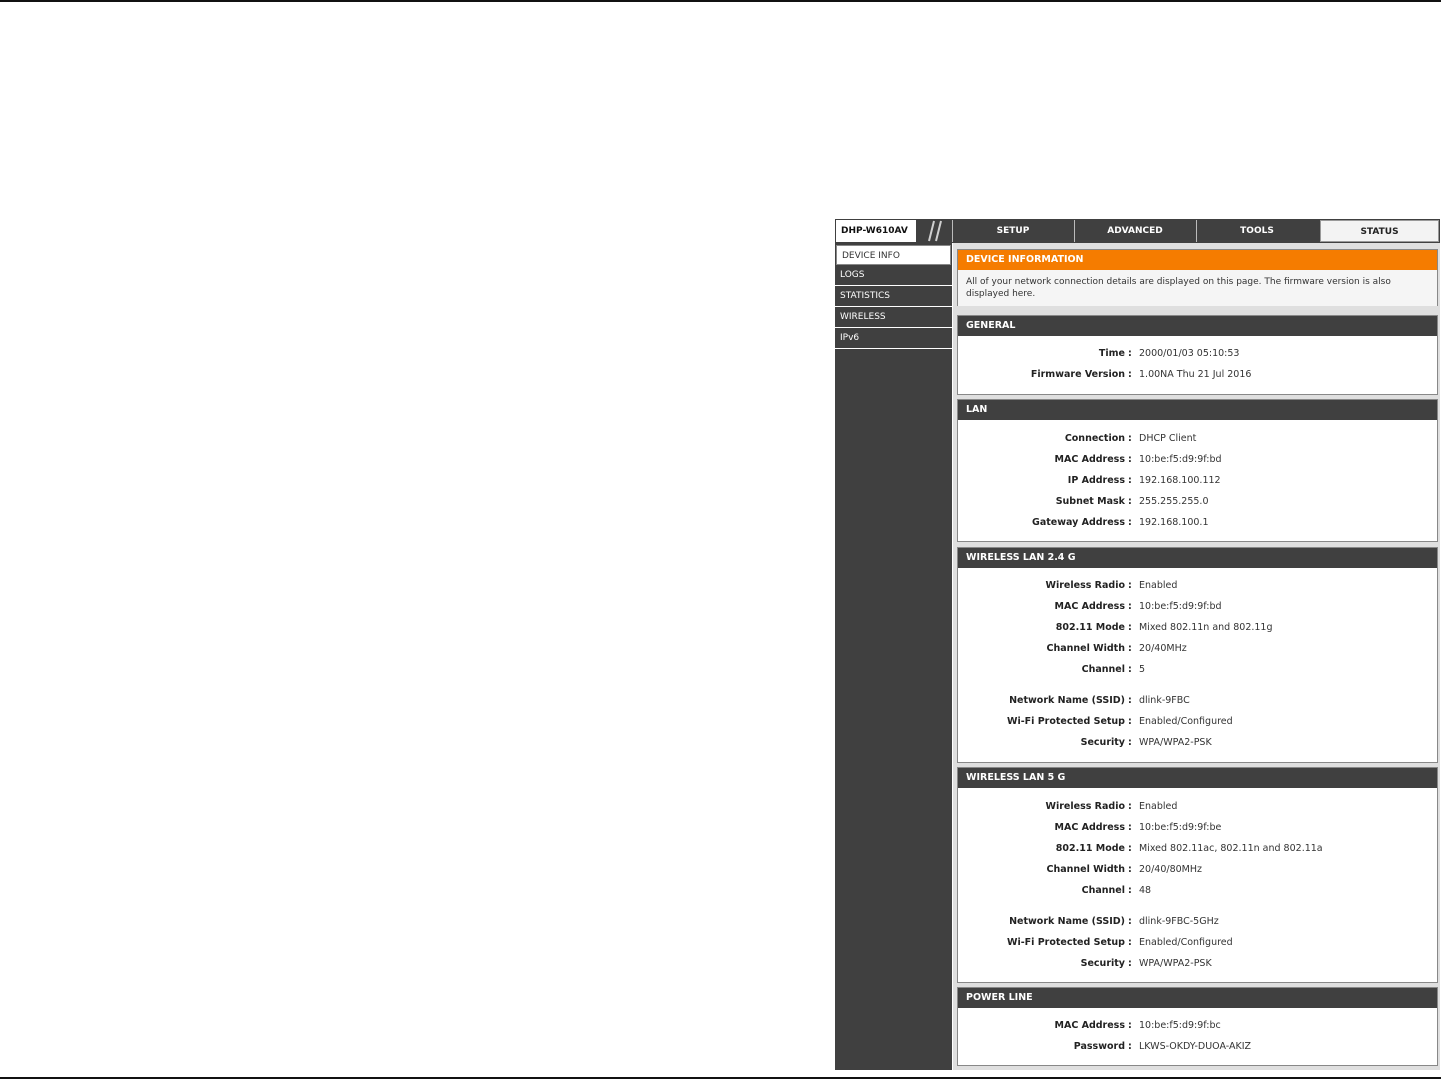 The image size is (1441, 1081). I want to click on model-name: DHP-W610AV, so click(876, 231).